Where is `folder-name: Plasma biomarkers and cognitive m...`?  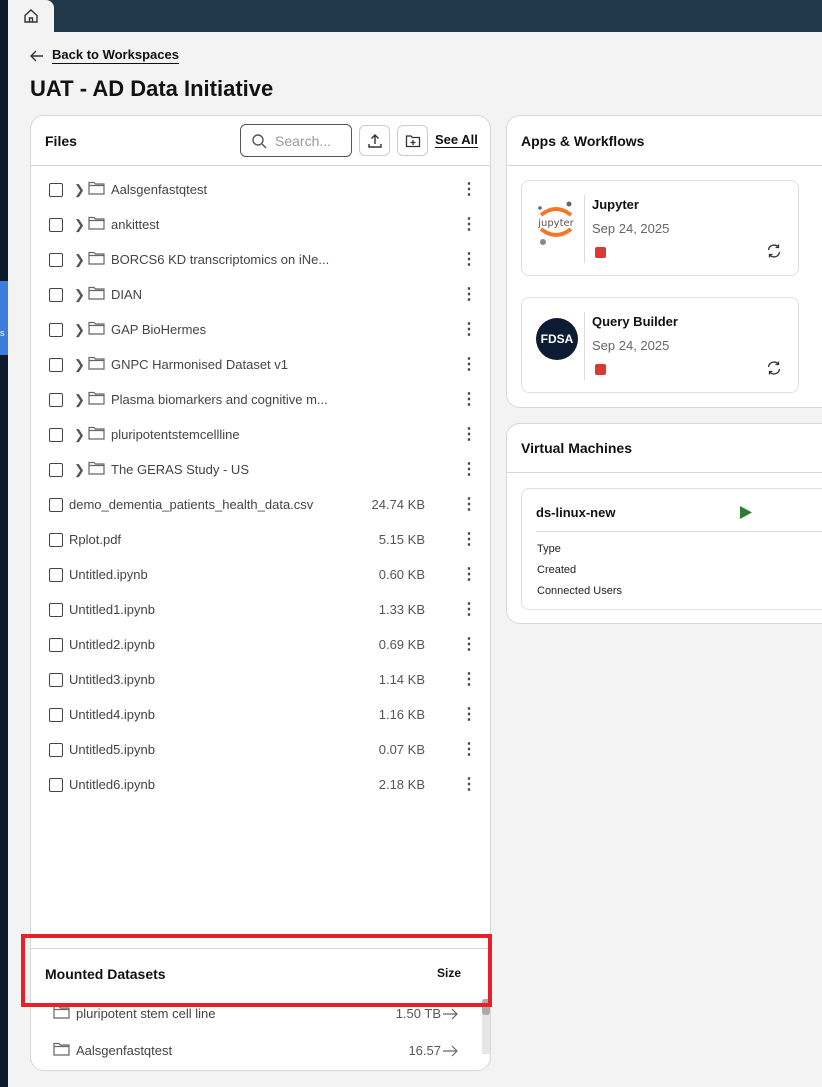
folder-name: Plasma biomarkers and cognitive m... is located at coordinates (219, 399).